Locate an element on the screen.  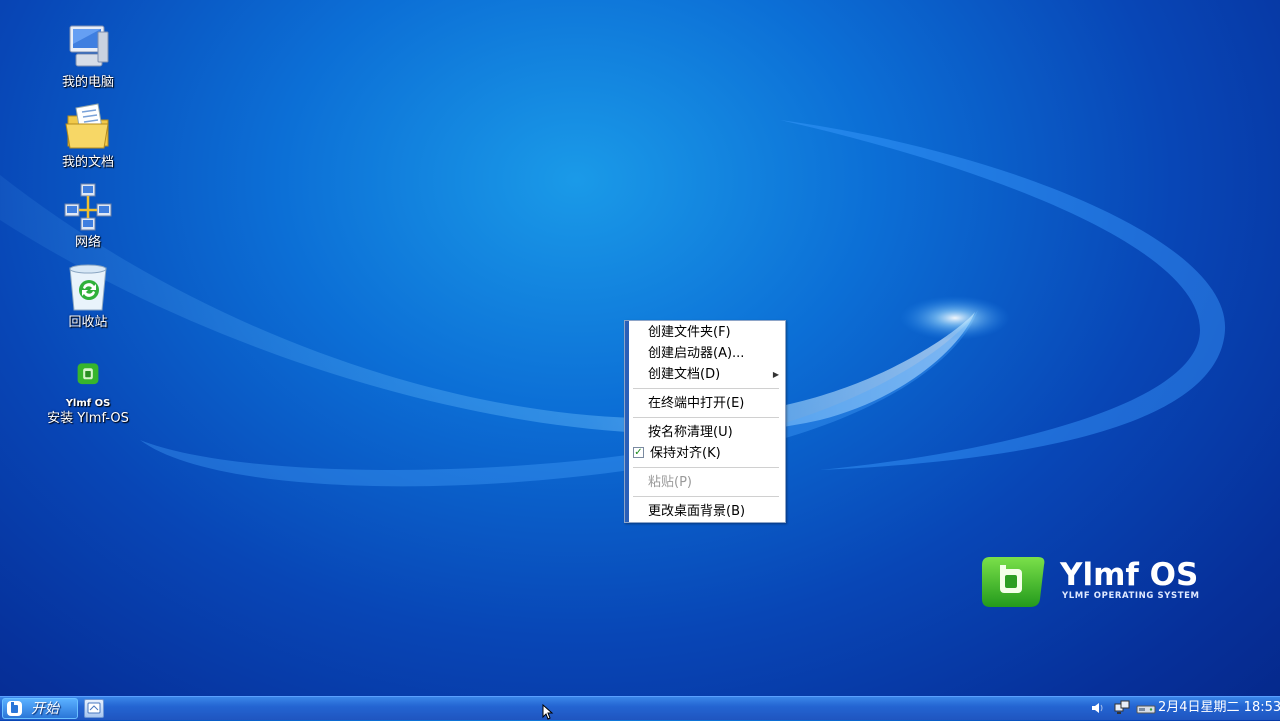
start-label: 开始 is located at coordinates (45, 709).